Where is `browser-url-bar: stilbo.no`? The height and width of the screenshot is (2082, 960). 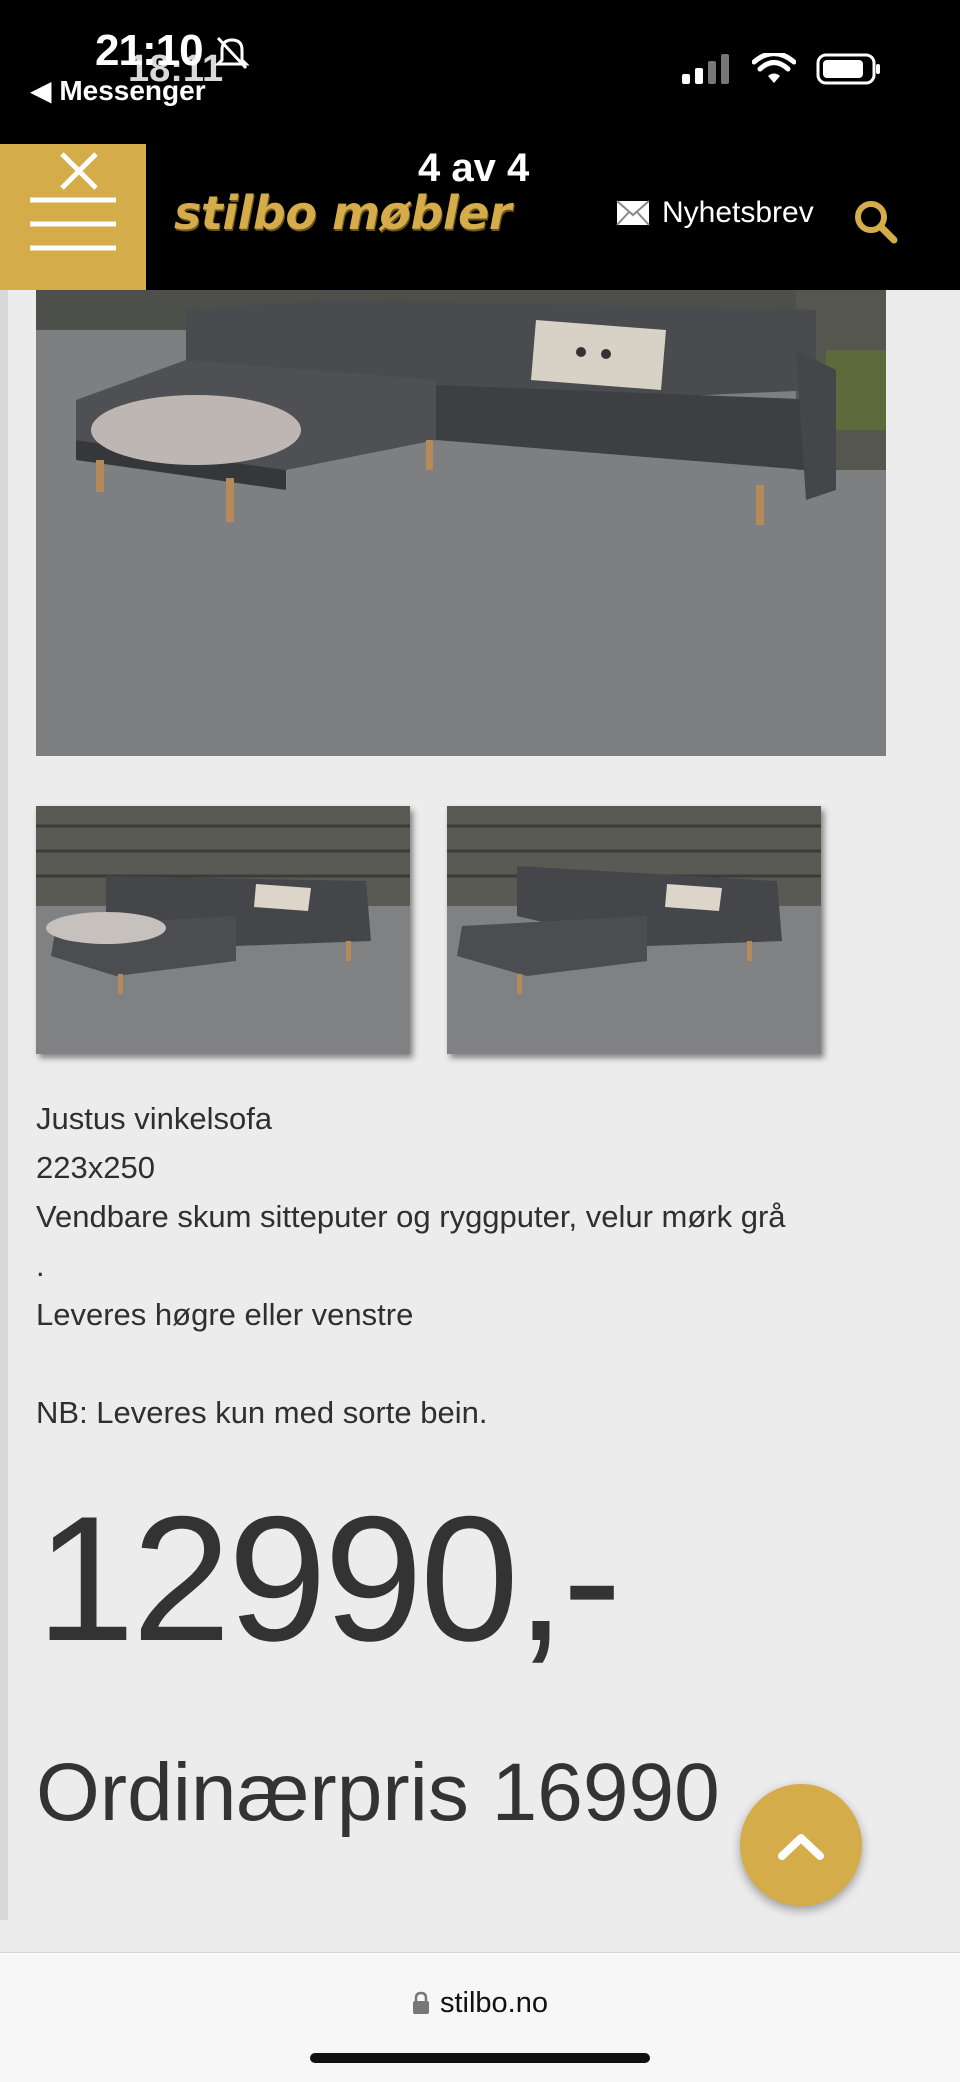 browser-url-bar: stilbo.no is located at coordinates (480, 2017).